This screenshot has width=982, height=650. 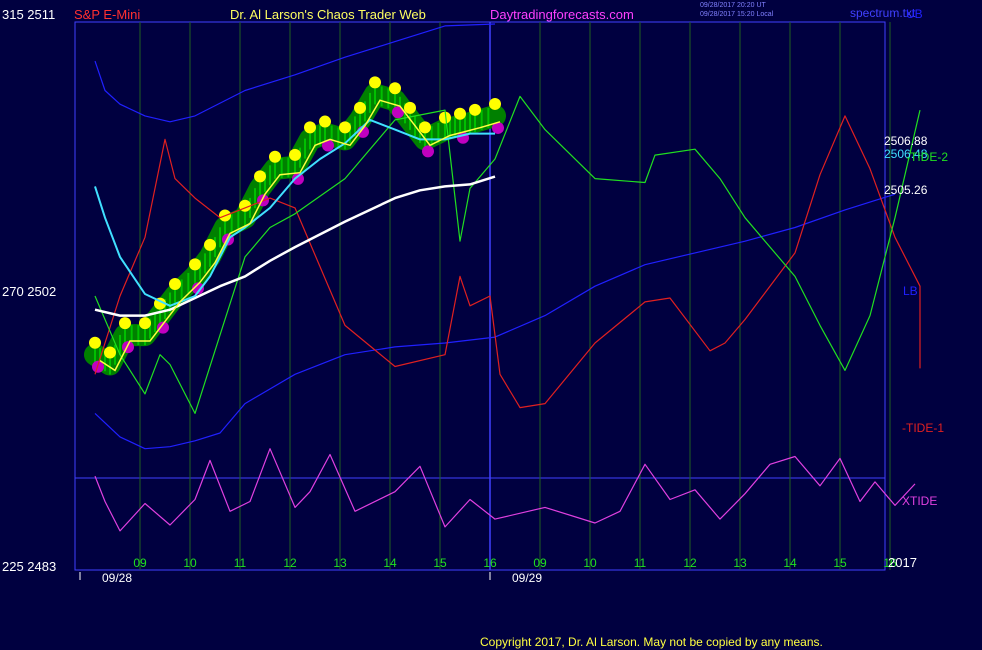 I want to click on xtide-label: XTIDE, so click(x=920, y=501).